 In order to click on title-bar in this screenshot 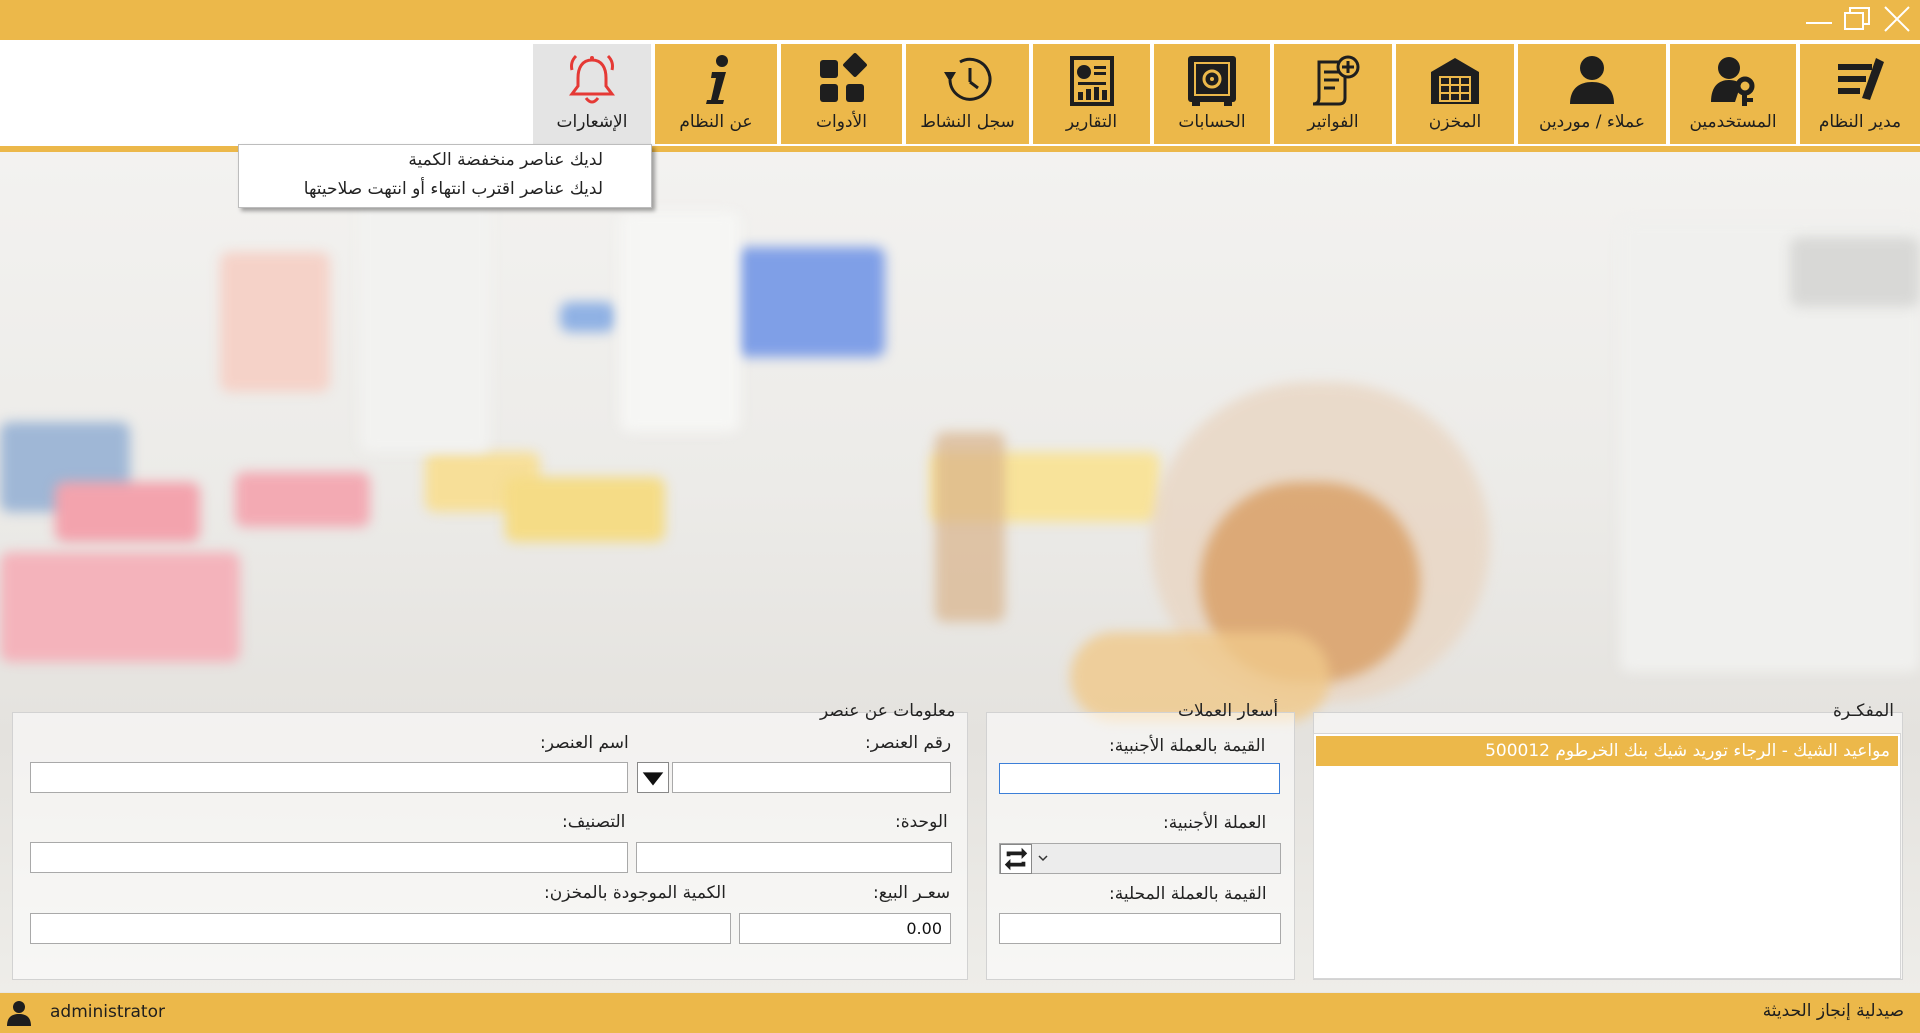, I will do `click(960, 20)`.